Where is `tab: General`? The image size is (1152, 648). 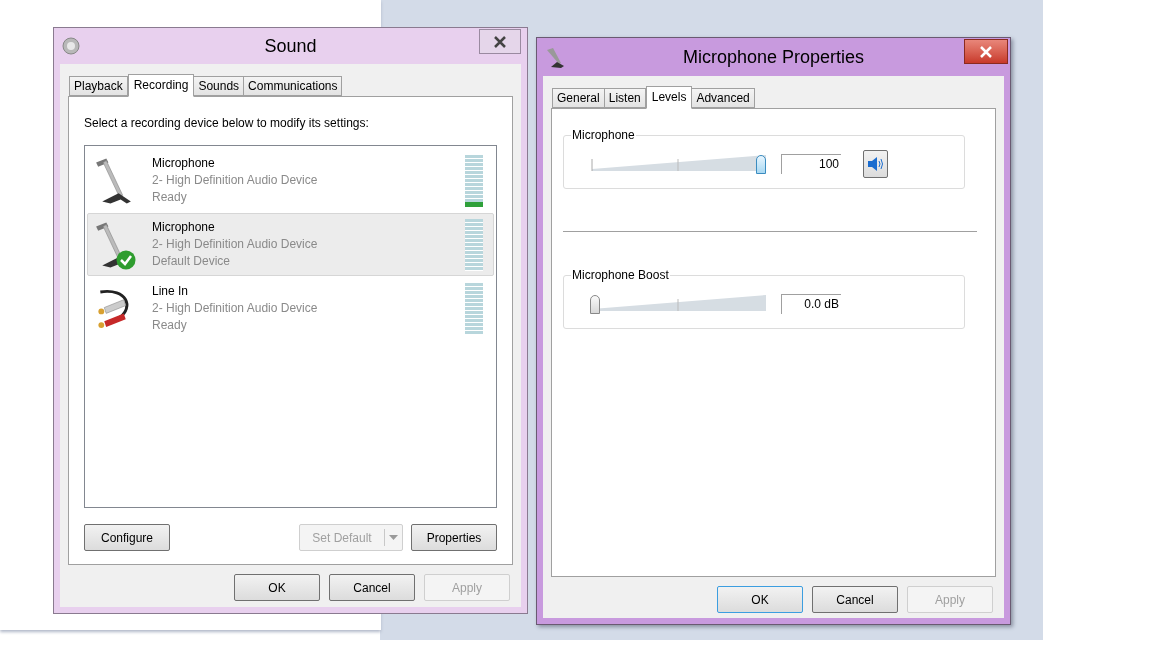
tab: General is located at coordinates (578, 98).